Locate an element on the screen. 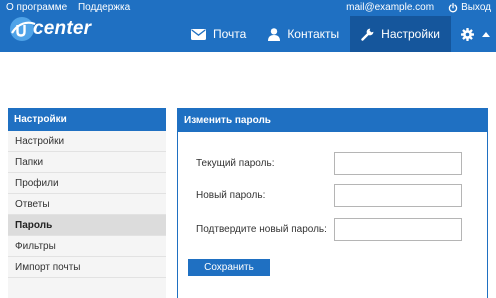  nav-contacts-label: Контакты is located at coordinates (313, 34).